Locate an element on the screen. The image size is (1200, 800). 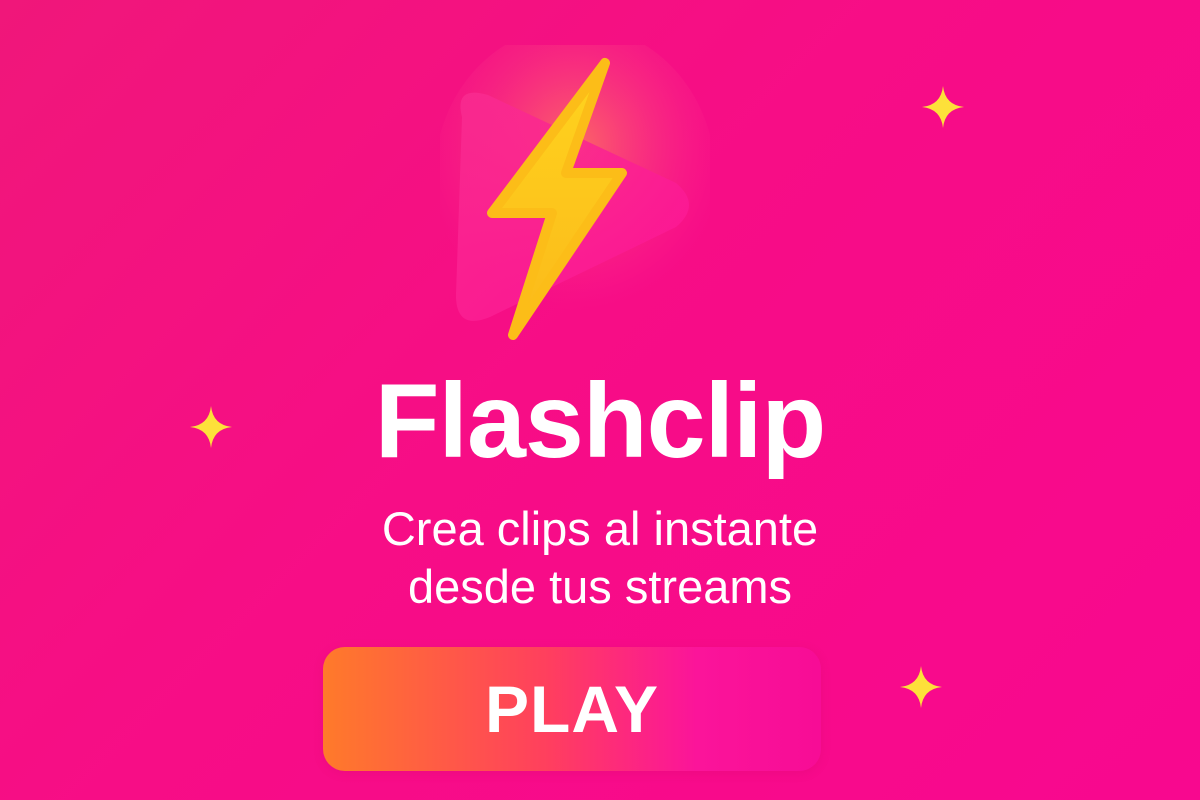
app-logo is located at coordinates (575, 200).